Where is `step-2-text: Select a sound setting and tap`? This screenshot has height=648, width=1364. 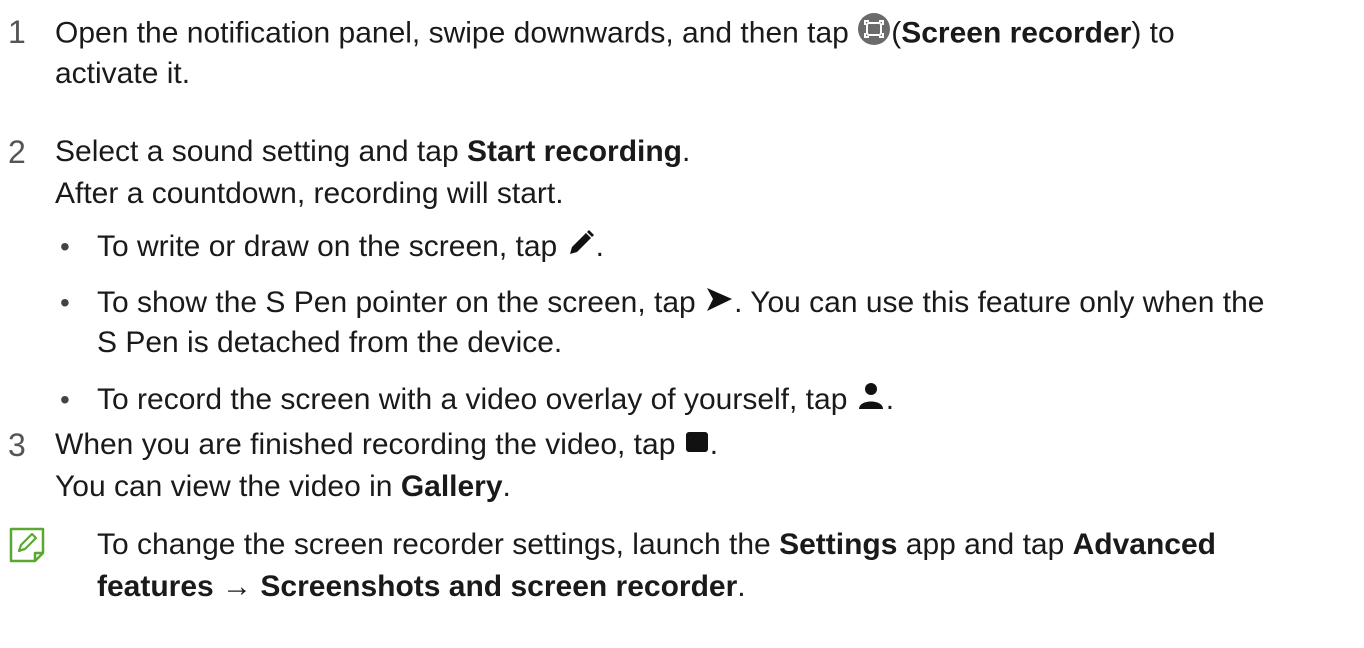 step-2-text: Select a sound setting and tap is located at coordinates (257, 151).